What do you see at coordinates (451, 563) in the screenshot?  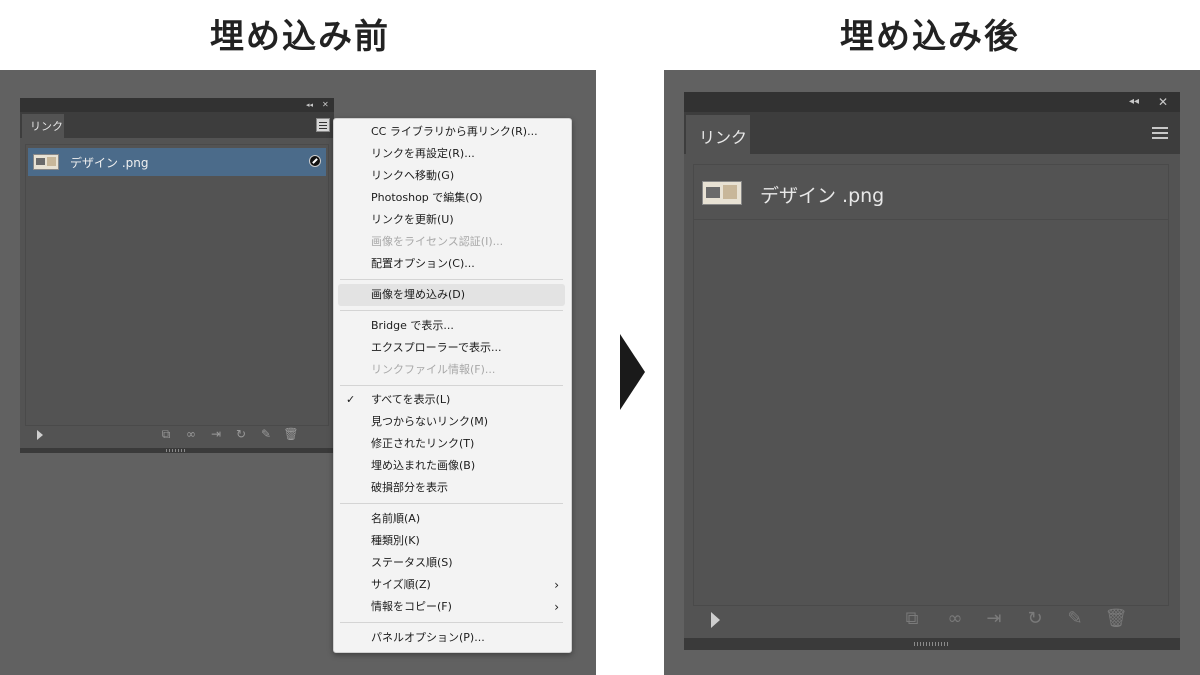 I see `menu-item-sort-by-status: ステータス順(S)` at bounding box center [451, 563].